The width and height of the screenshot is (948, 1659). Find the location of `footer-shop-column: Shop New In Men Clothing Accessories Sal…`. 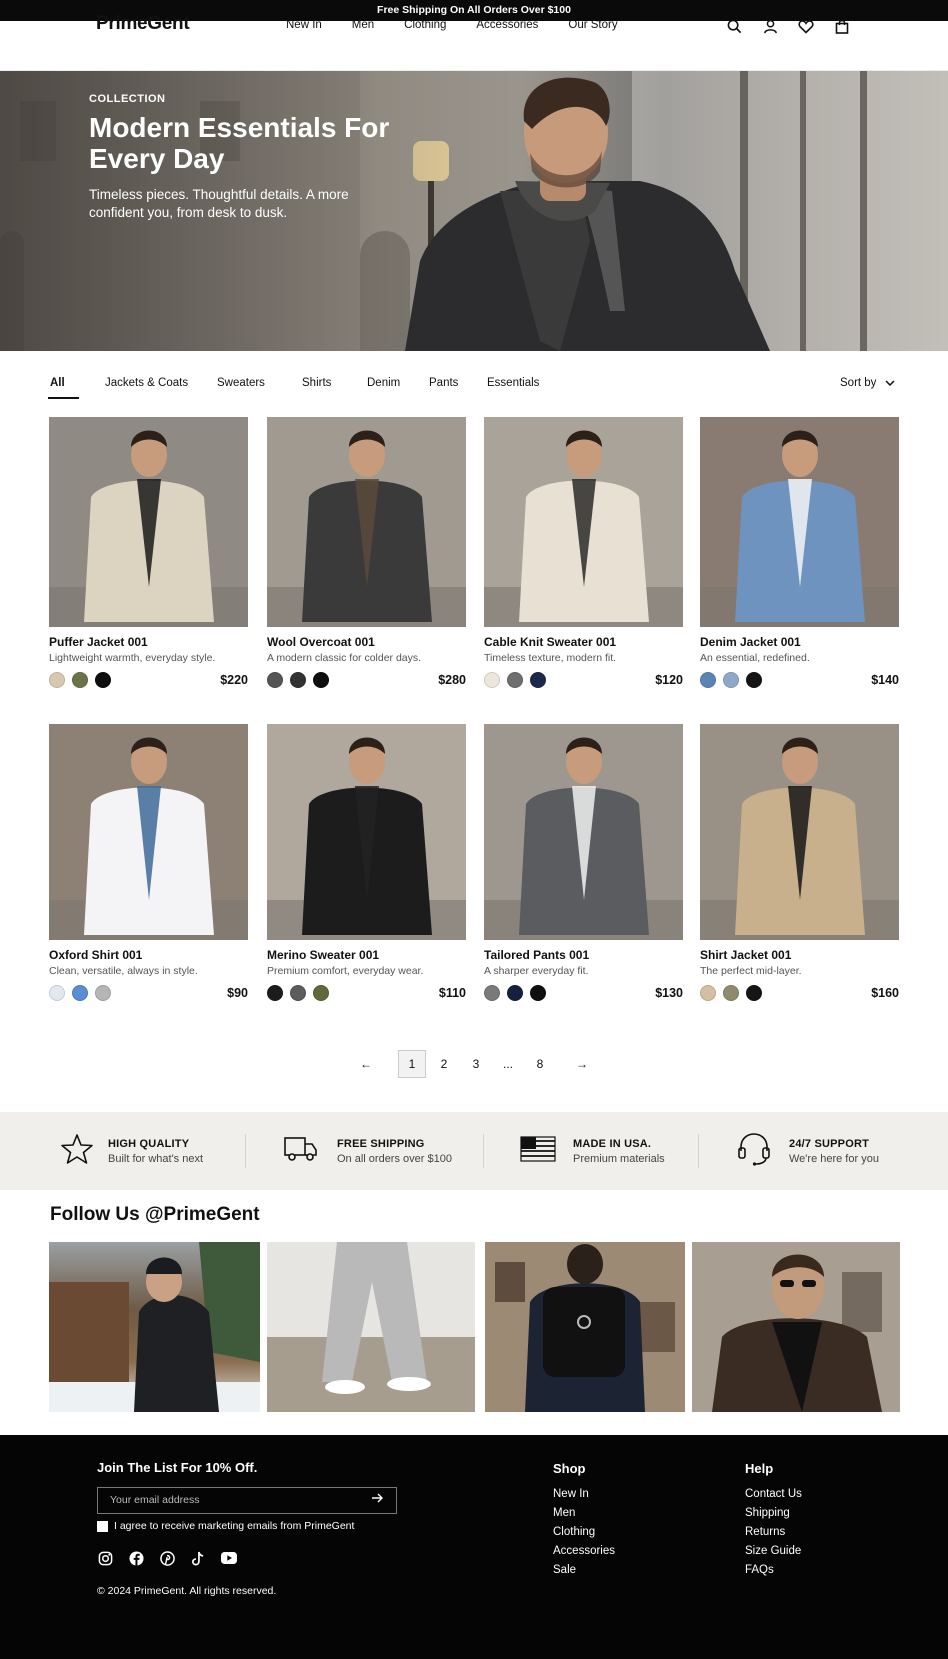

footer-shop-column: Shop New In Men Clothing Accessories Sal… is located at coordinates (584, 1518).